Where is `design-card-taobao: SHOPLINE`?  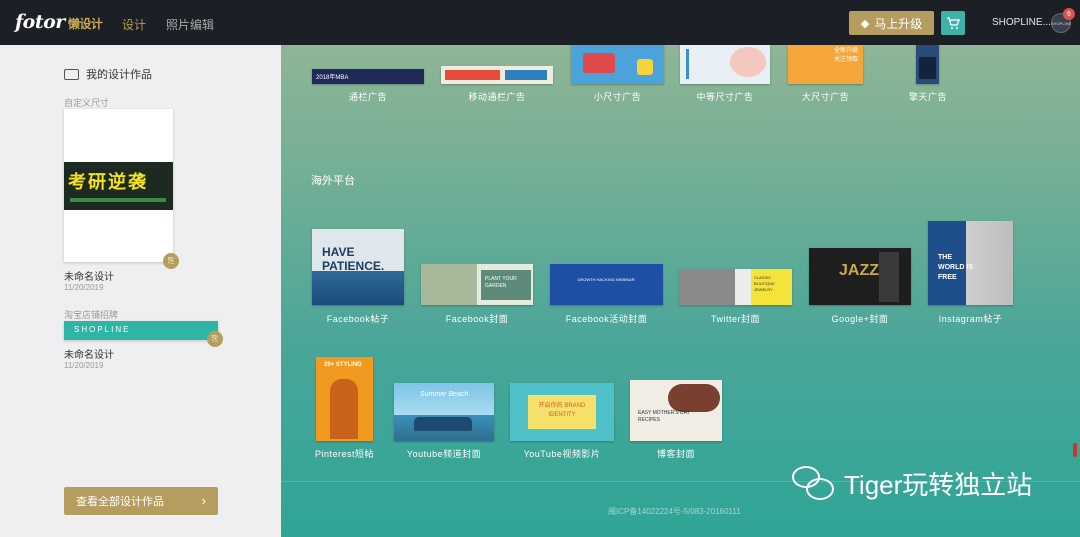
design-card-taobao: SHOPLINE is located at coordinates (141, 330).